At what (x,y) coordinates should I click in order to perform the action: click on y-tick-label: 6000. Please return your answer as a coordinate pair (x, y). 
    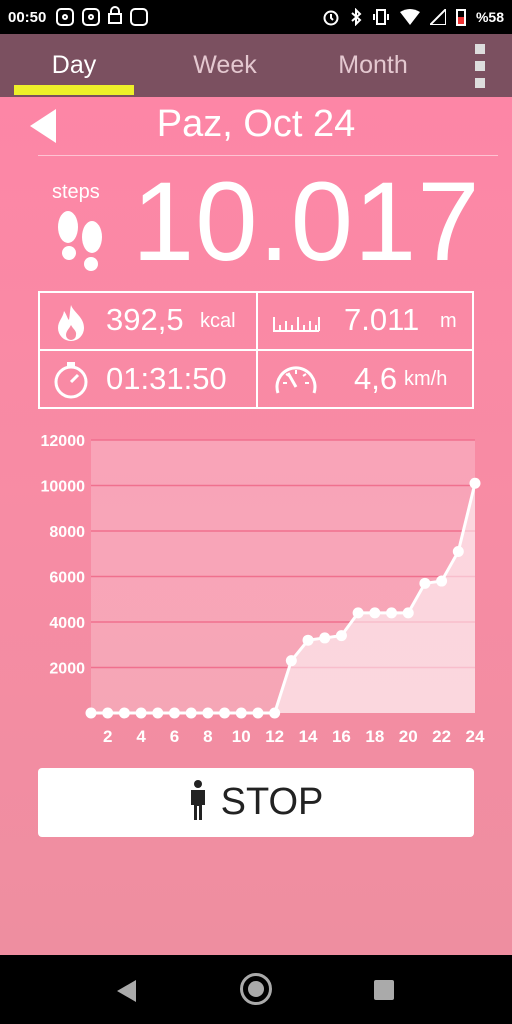
    Looking at the image, I should click on (67, 578).